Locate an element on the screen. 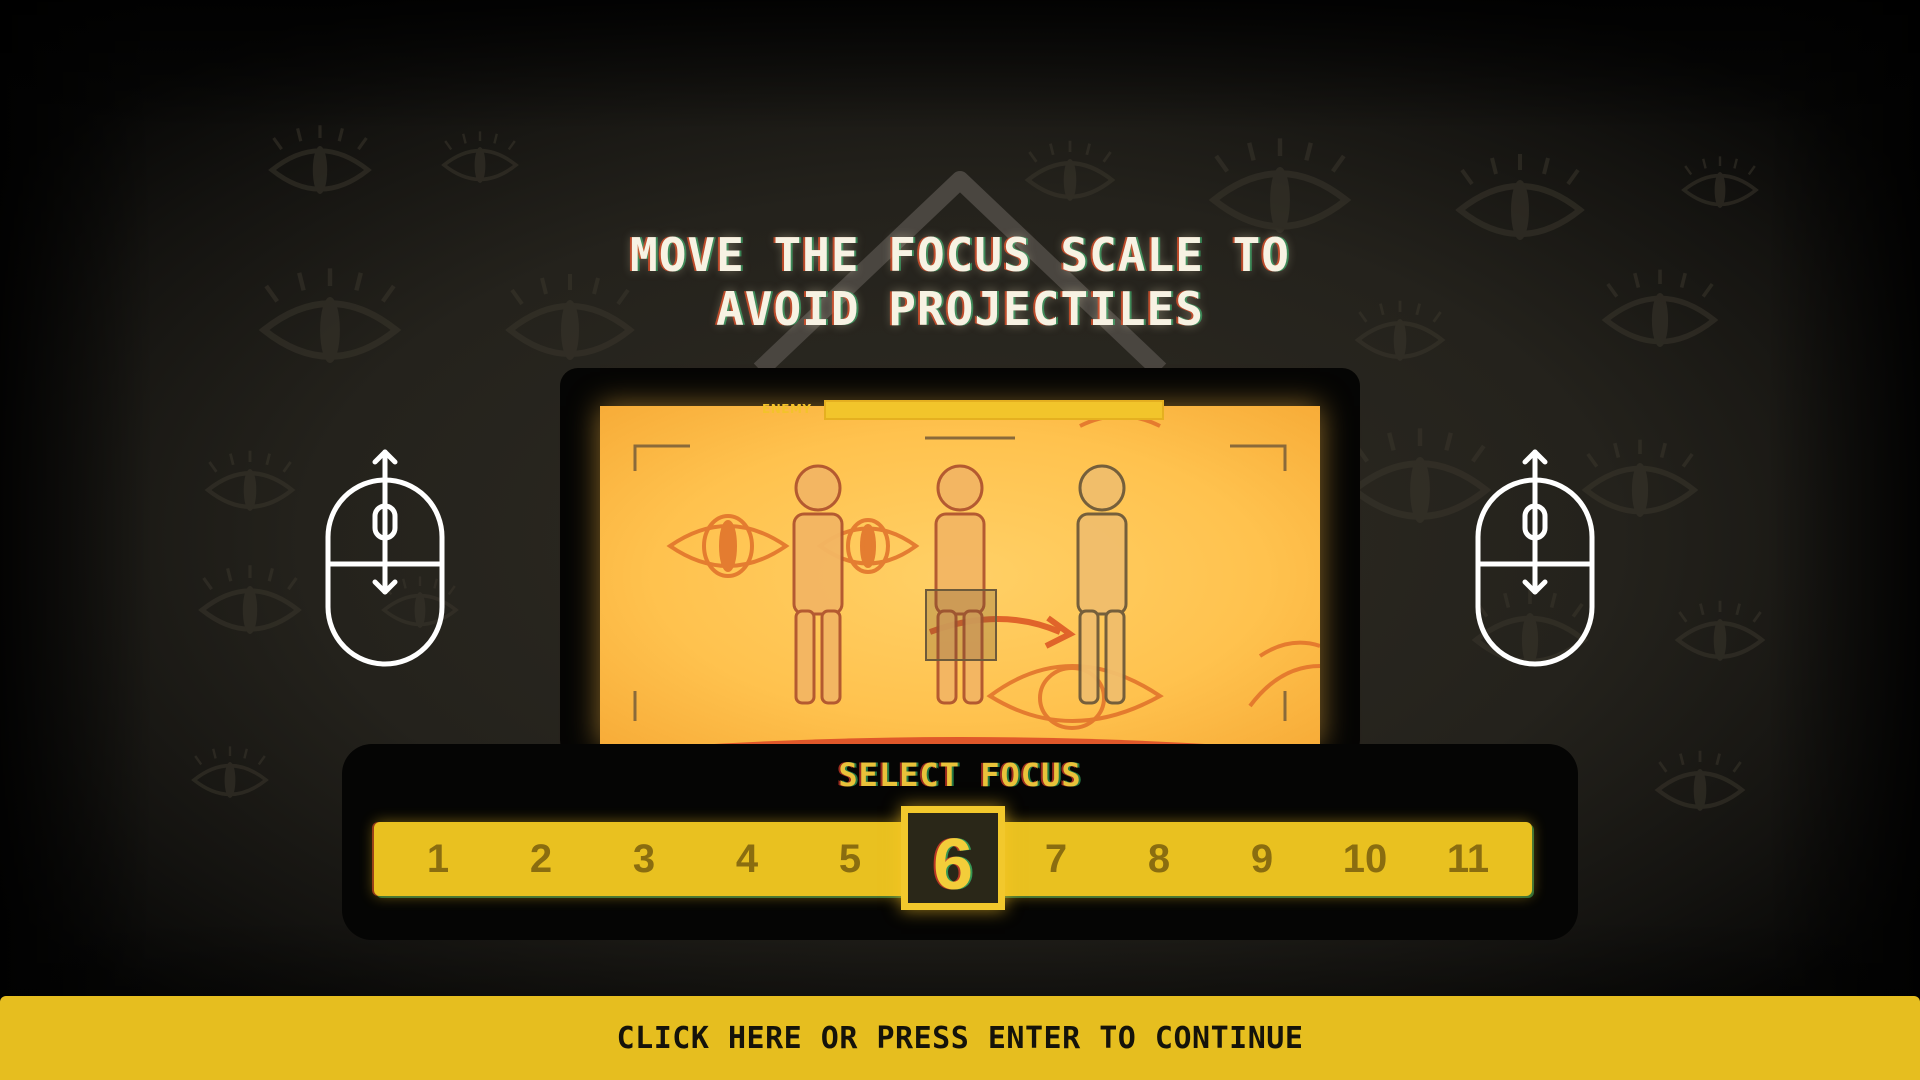 The height and width of the screenshot is (1080, 1920). focus-option: 10 is located at coordinates (1365, 859).